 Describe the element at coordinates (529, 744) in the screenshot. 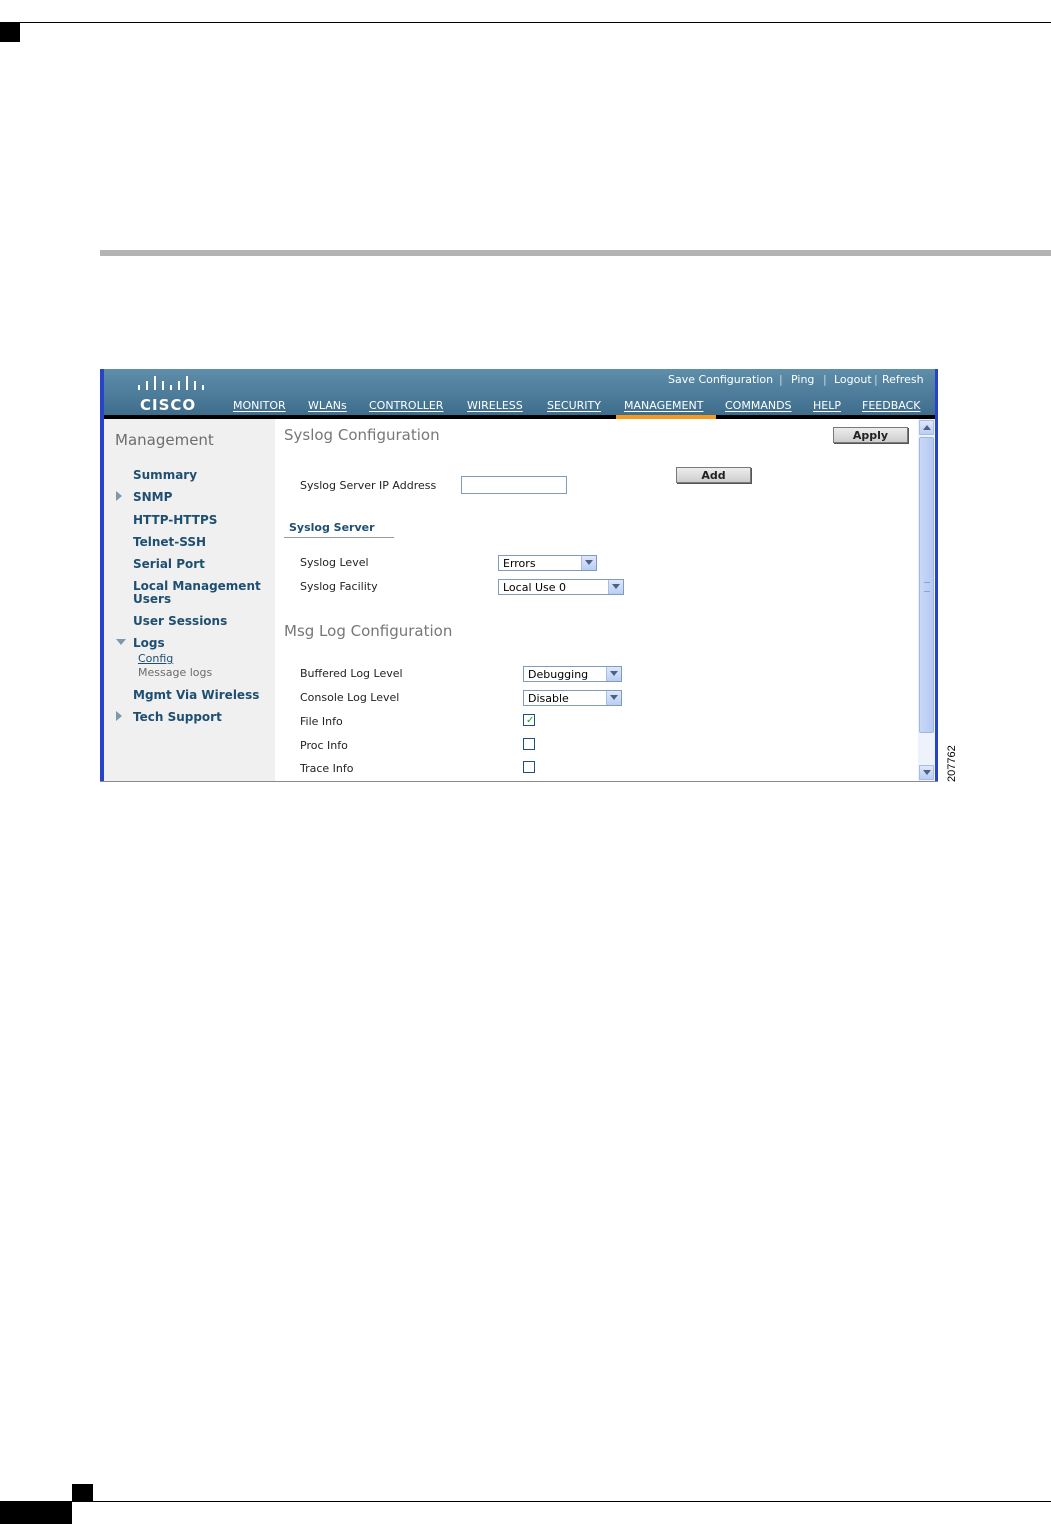

I see `proc-info-checkbox` at that location.